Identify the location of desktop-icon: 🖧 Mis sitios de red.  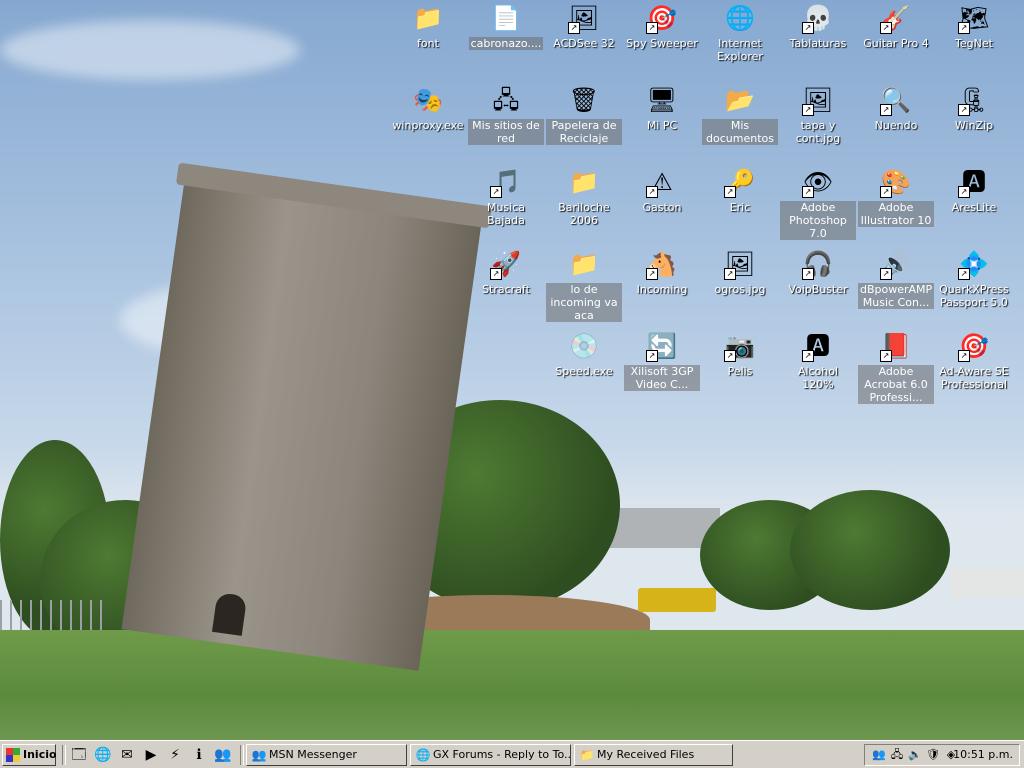
(506, 114).